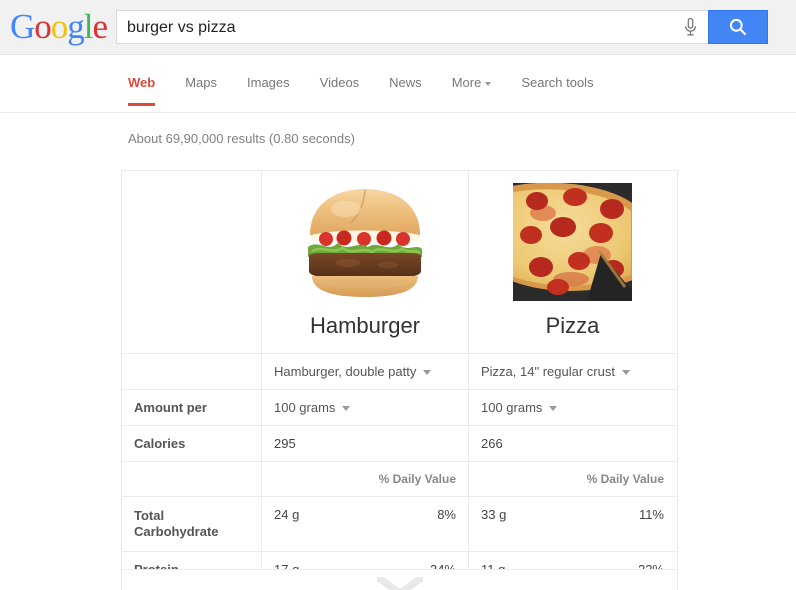  I want to click on tab-search-tools: Search tools, so click(557, 90).